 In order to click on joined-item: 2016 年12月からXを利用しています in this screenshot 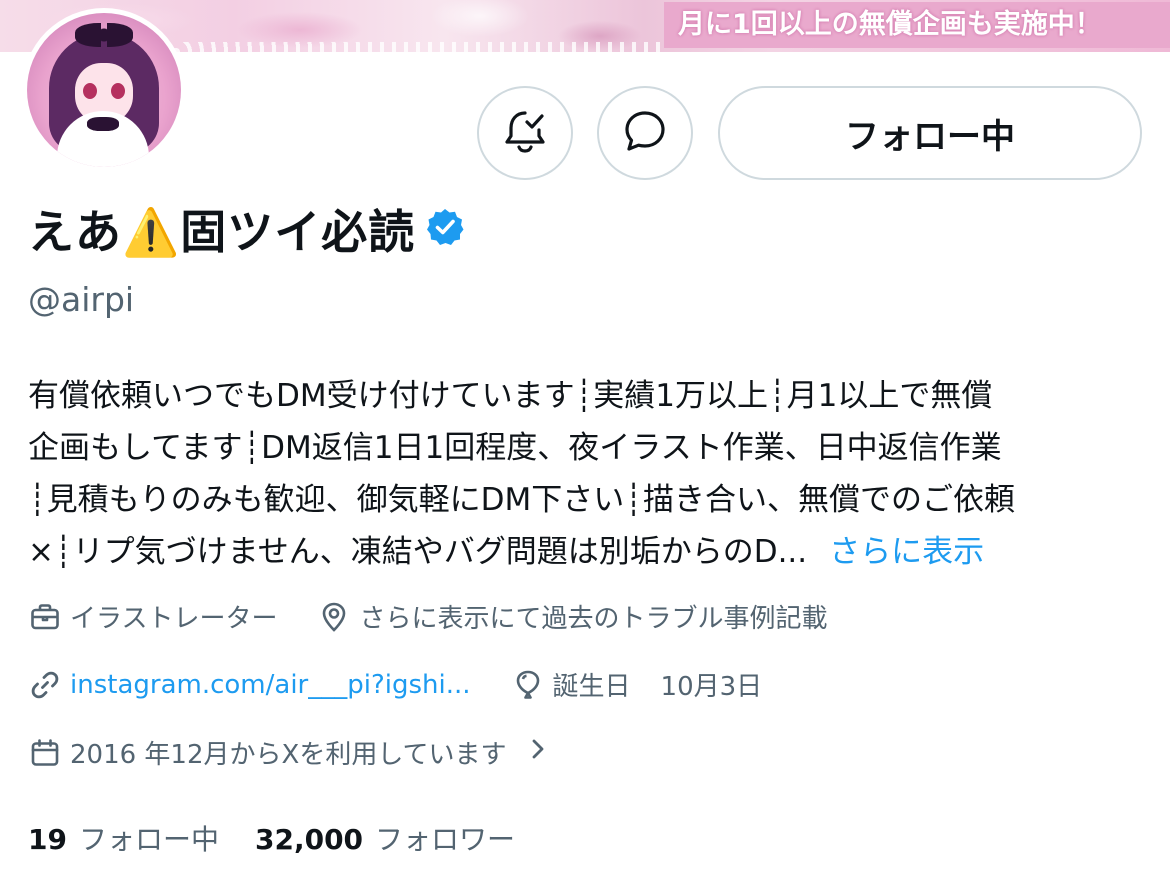, I will do `click(287, 752)`.